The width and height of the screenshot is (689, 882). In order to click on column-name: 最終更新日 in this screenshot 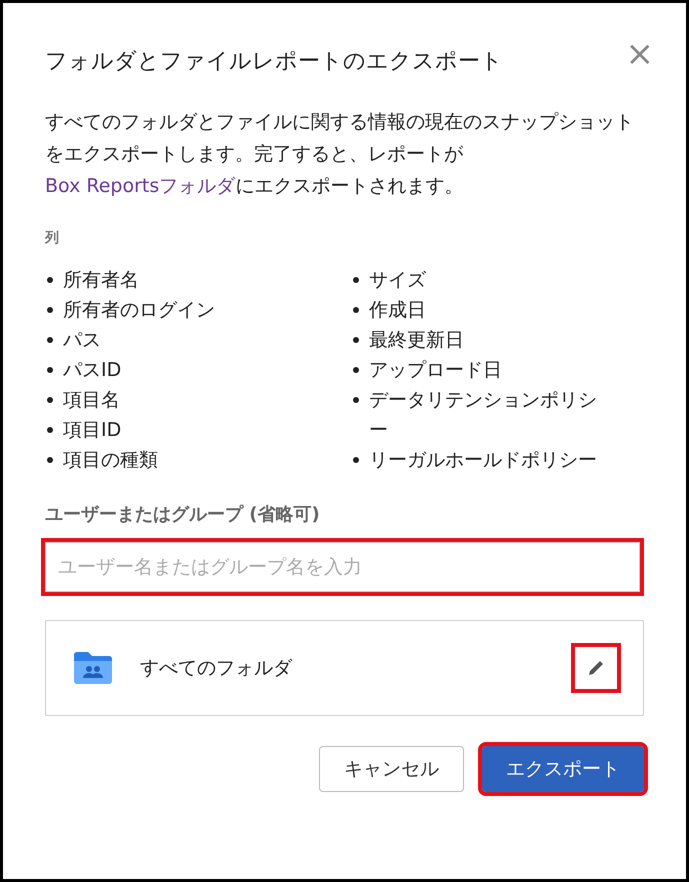, I will do `click(416, 340)`.